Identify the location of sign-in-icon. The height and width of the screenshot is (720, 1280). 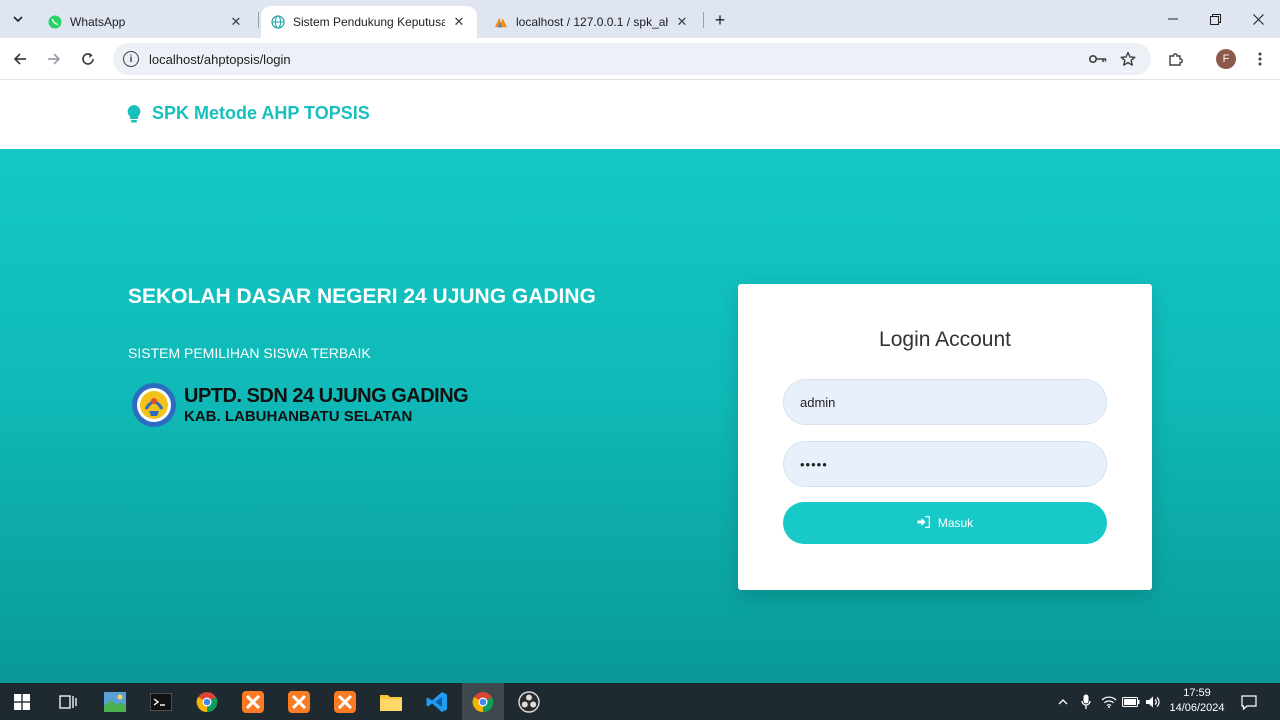
(924, 523).